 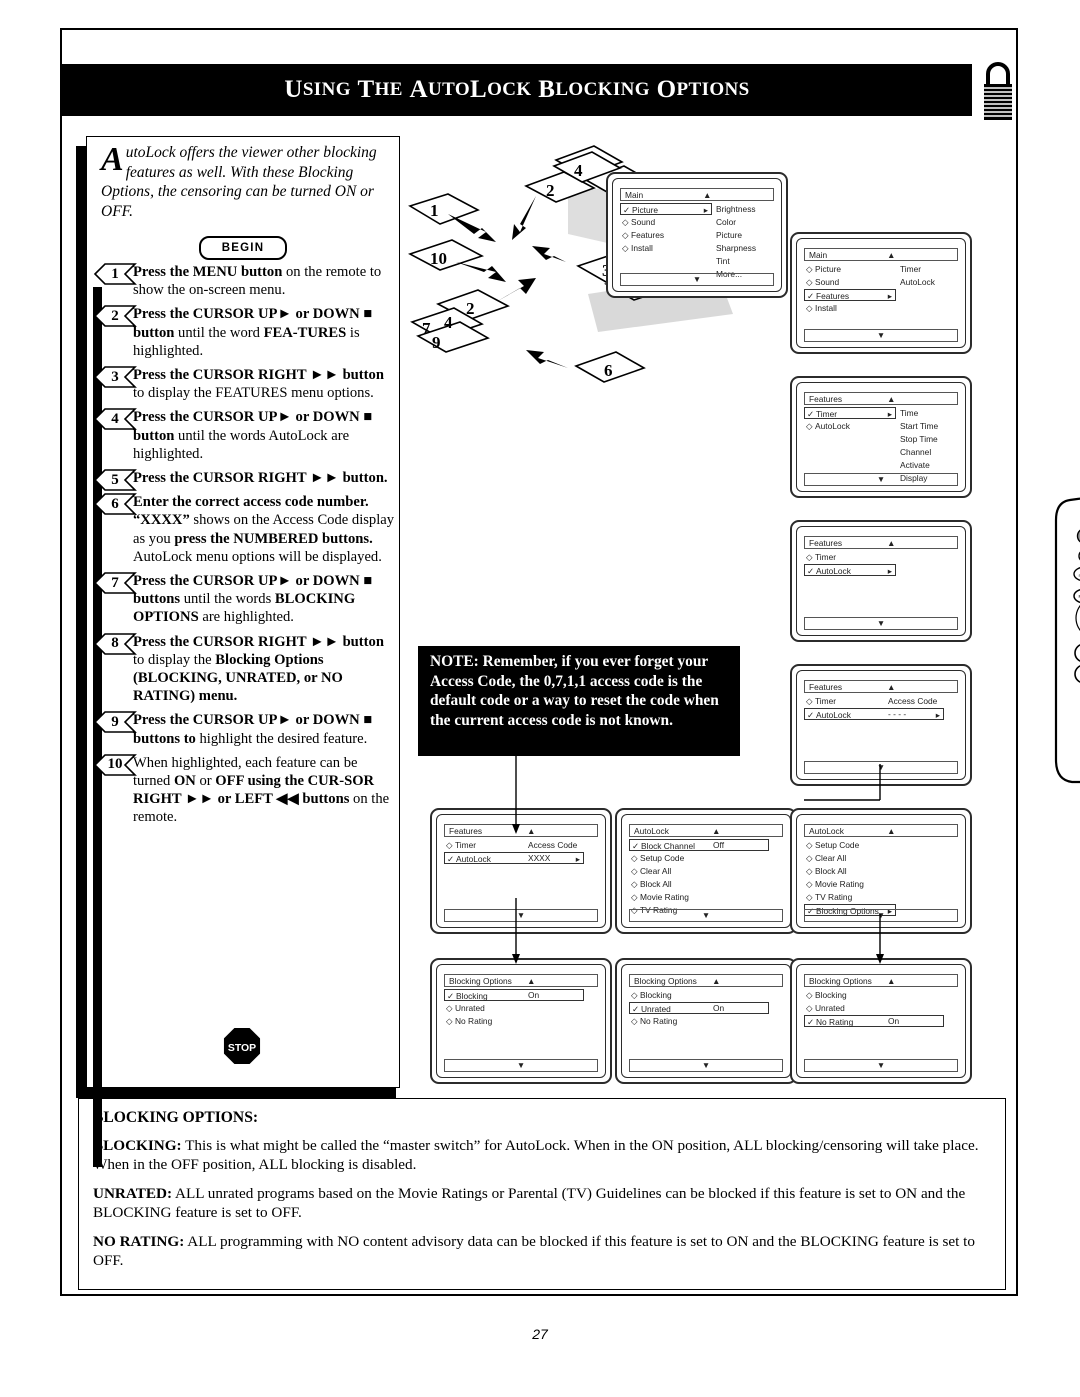 I want to click on page-title-bar: U SING T HE A UTO L OCK B LOCKING O PTIONS, so click(x=517, y=90).